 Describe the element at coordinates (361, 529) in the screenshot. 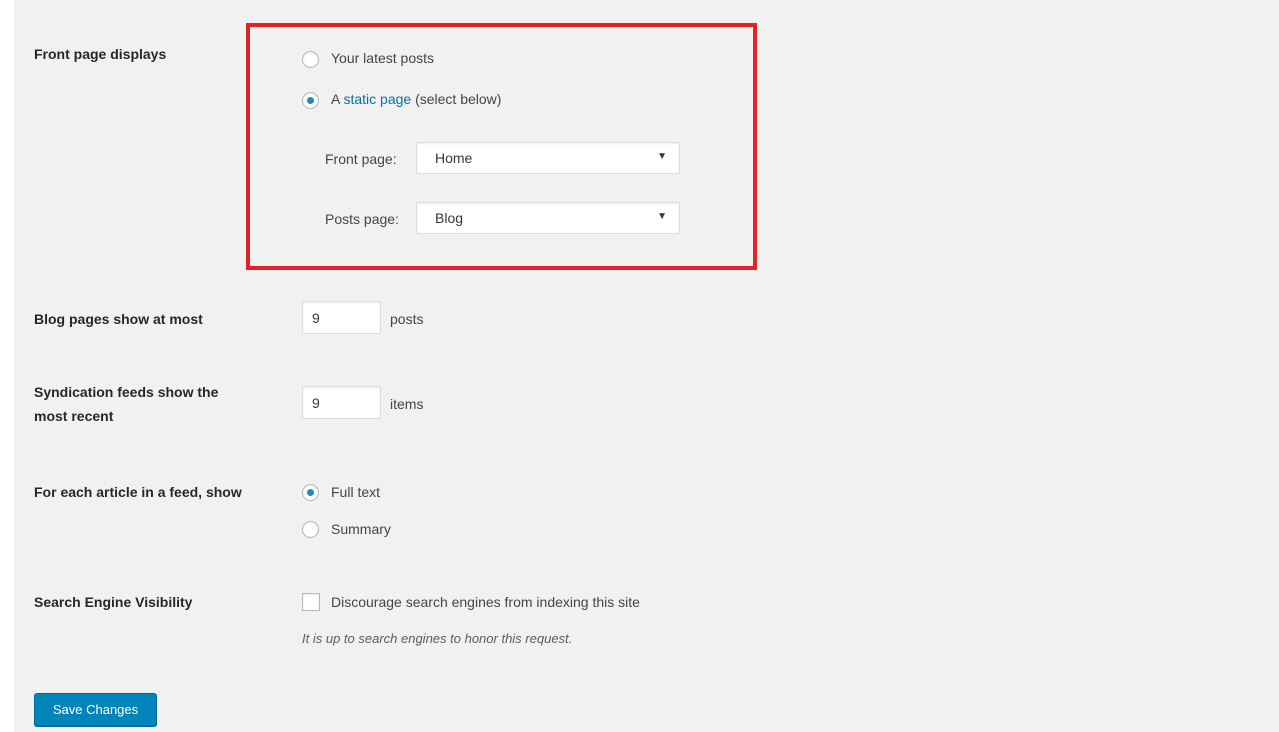

I see `summary-label: Summary` at that location.